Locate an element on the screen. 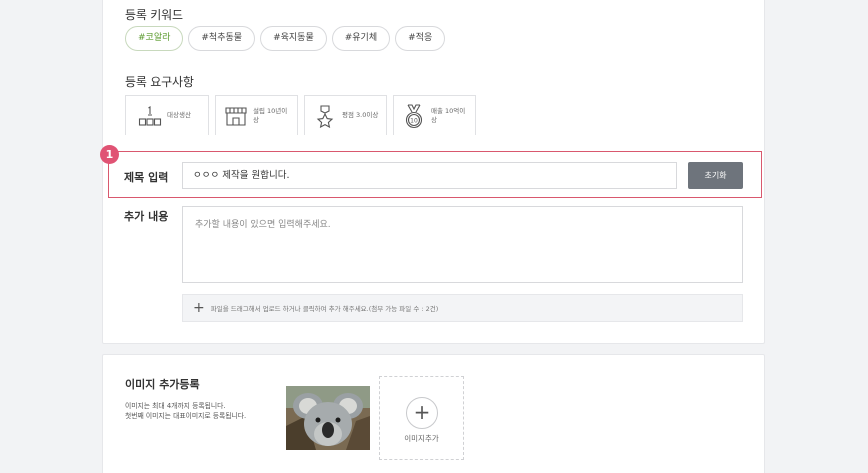 This screenshot has width=868, height=473. requirement-label: 대상생산 is located at coordinates (179, 115).